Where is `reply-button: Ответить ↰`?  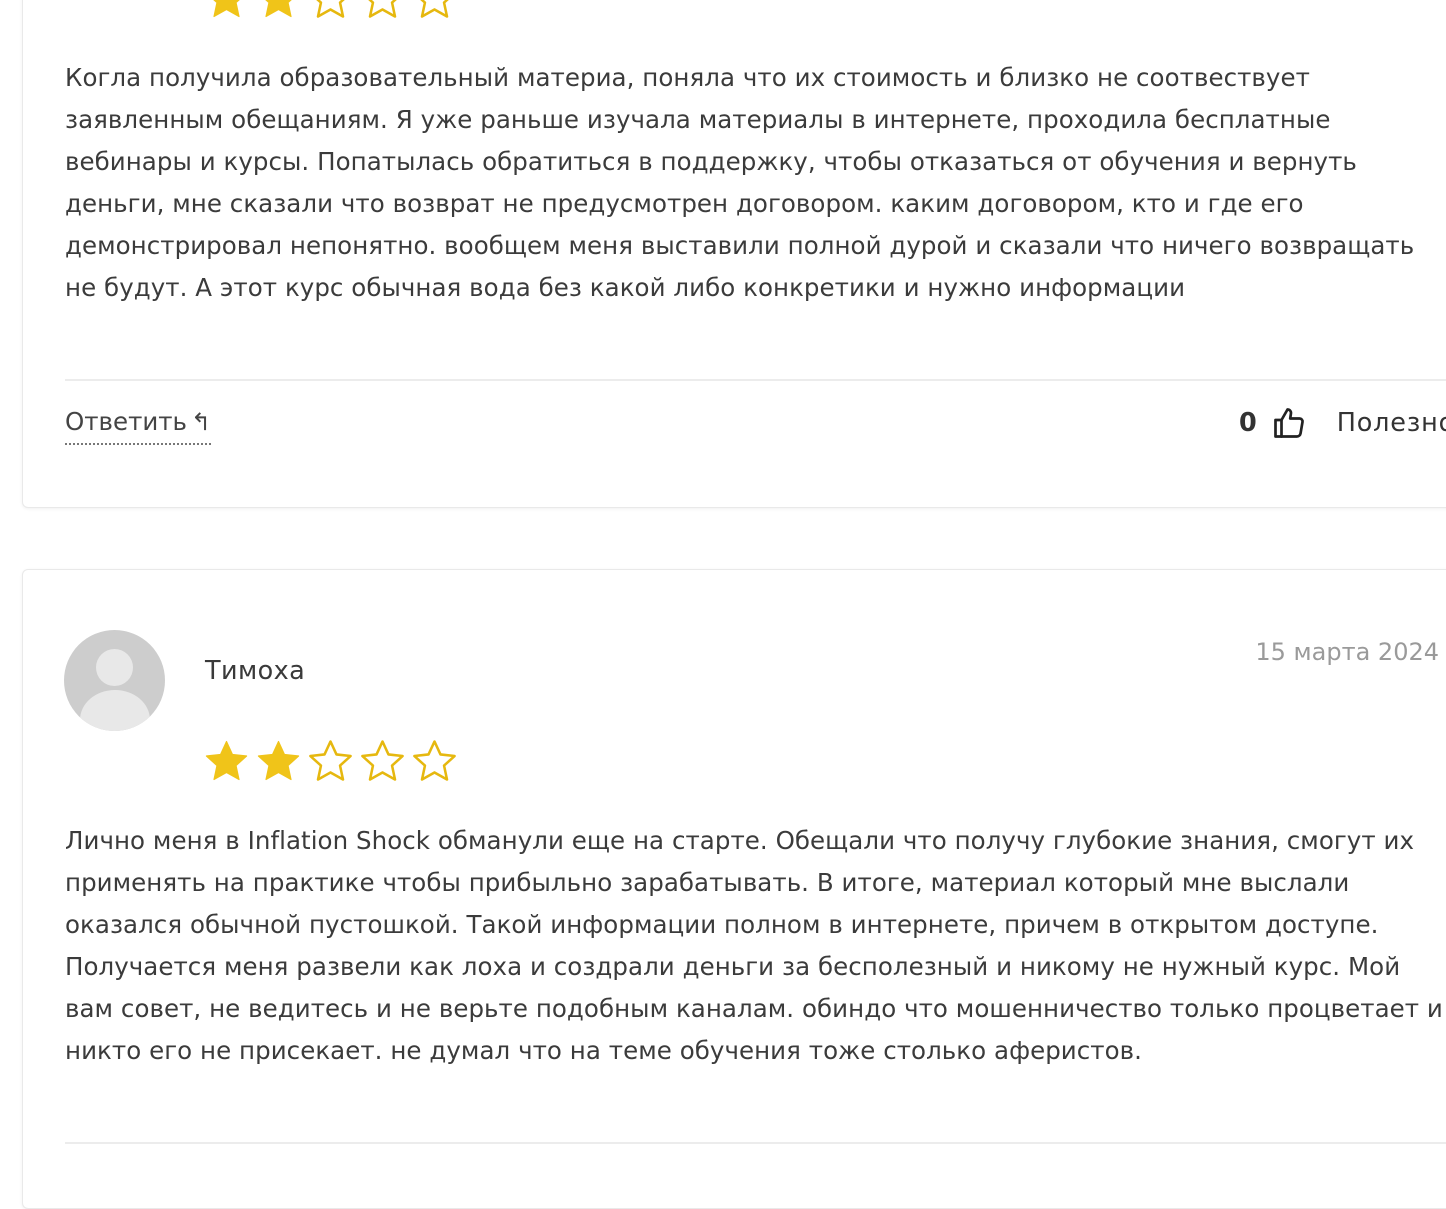 reply-button: Ответить ↰ is located at coordinates (138, 426).